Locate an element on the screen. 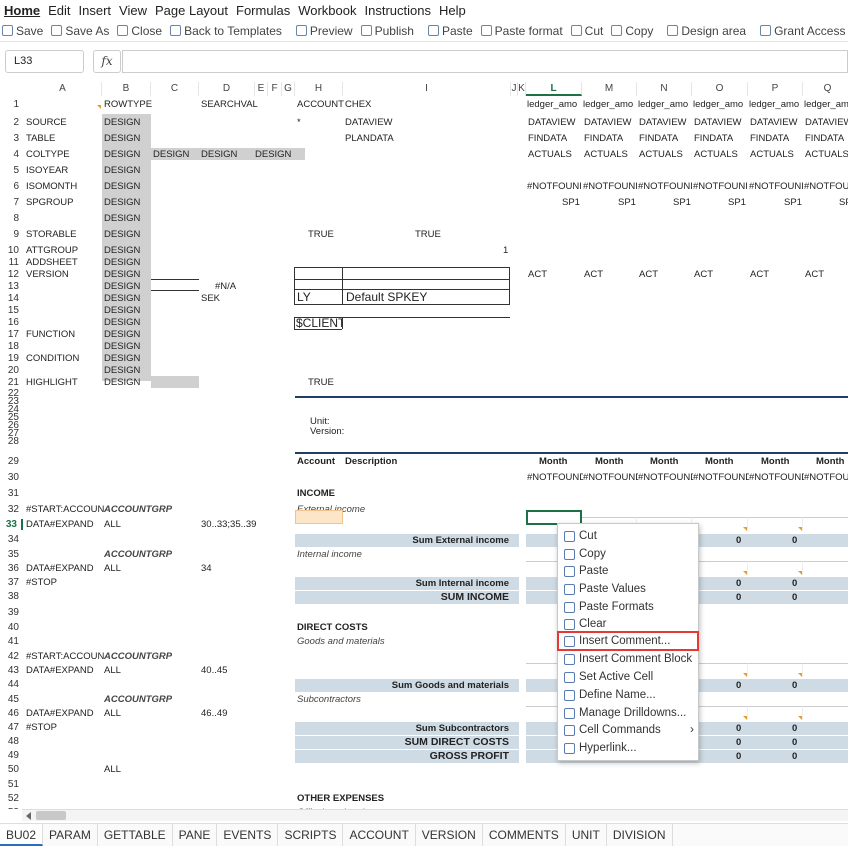 The width and height of the screenshot is (848, 847). menu-insert: Insert is located at coordinates (95, 10).